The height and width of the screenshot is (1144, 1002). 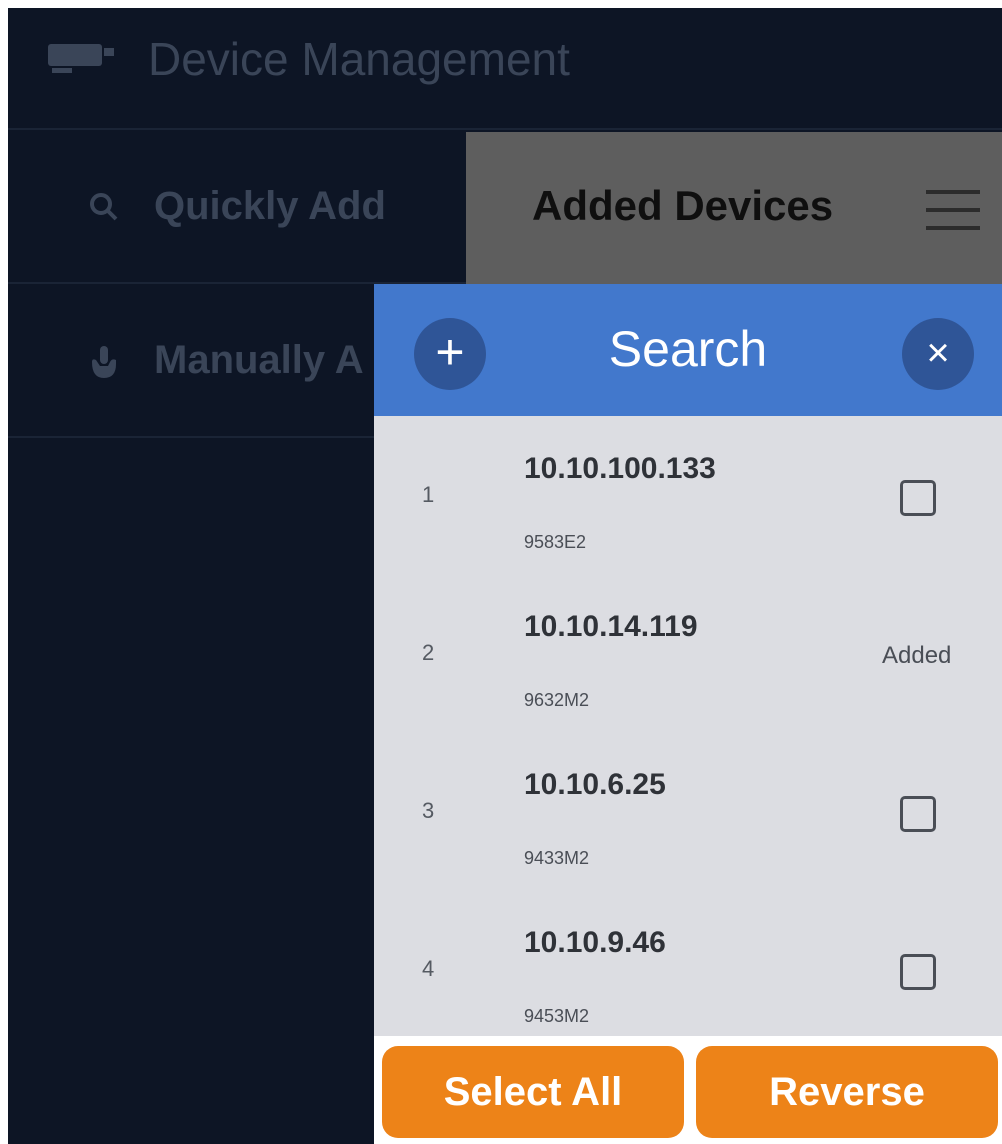 What do you see at coordinates (953, 210) in the screenshot?
I see `hamburger-icon` at bounding box center [953, 210].